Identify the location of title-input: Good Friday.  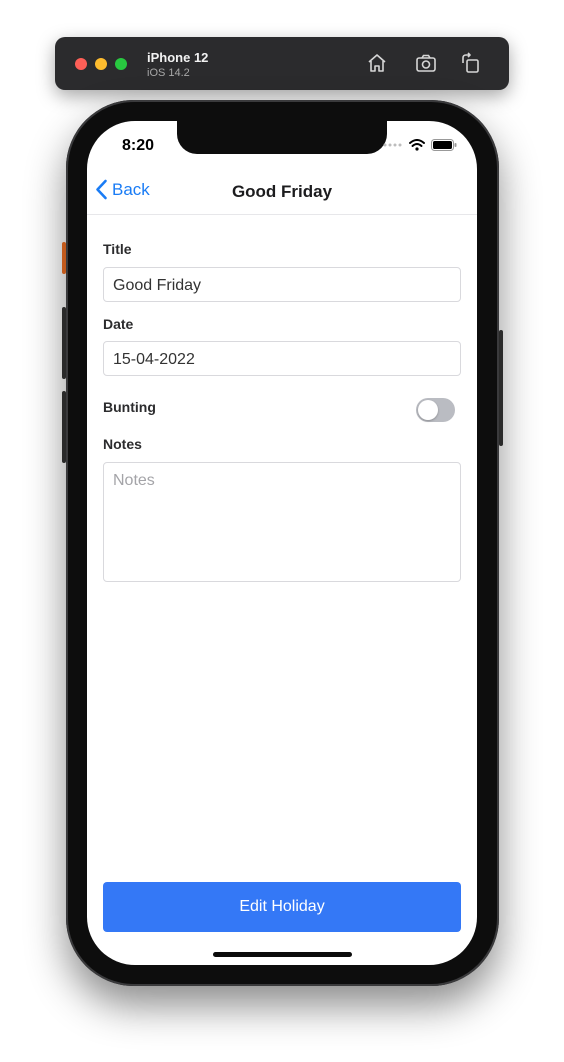
(282, 284).